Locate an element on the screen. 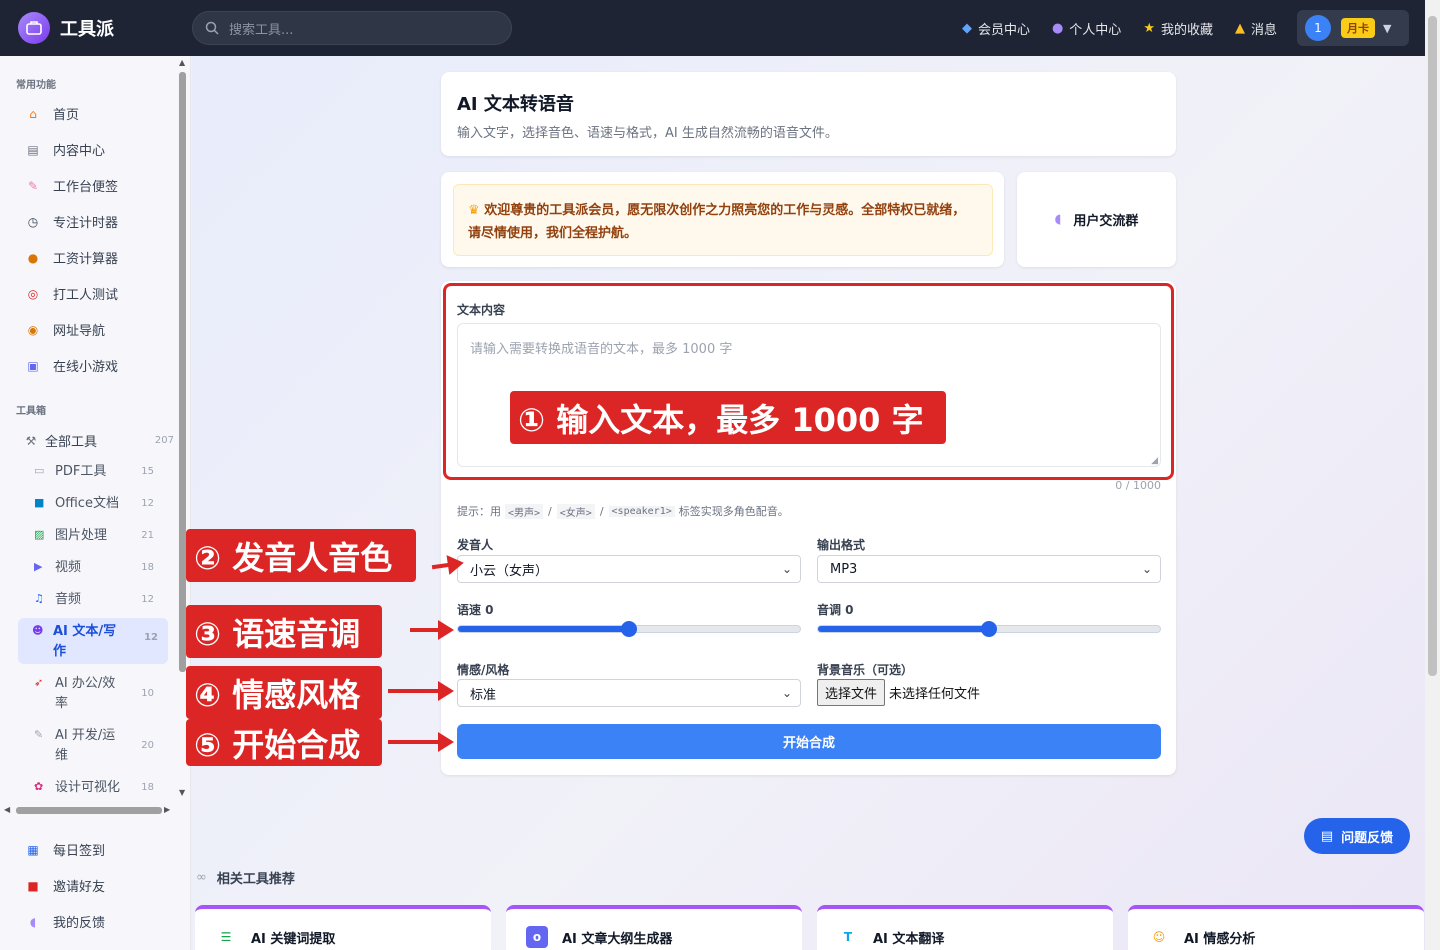 The image size is (1440, 950). start-synthesis-button: 开始合成 is located at coordinates (809, 741).